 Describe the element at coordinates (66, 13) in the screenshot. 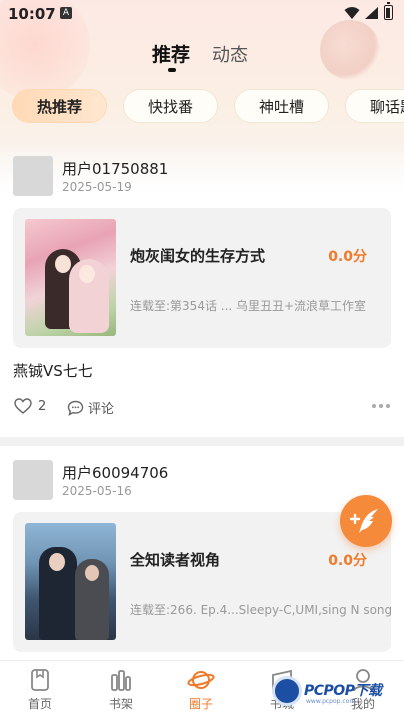

I see `notification-icon: A` at that location.